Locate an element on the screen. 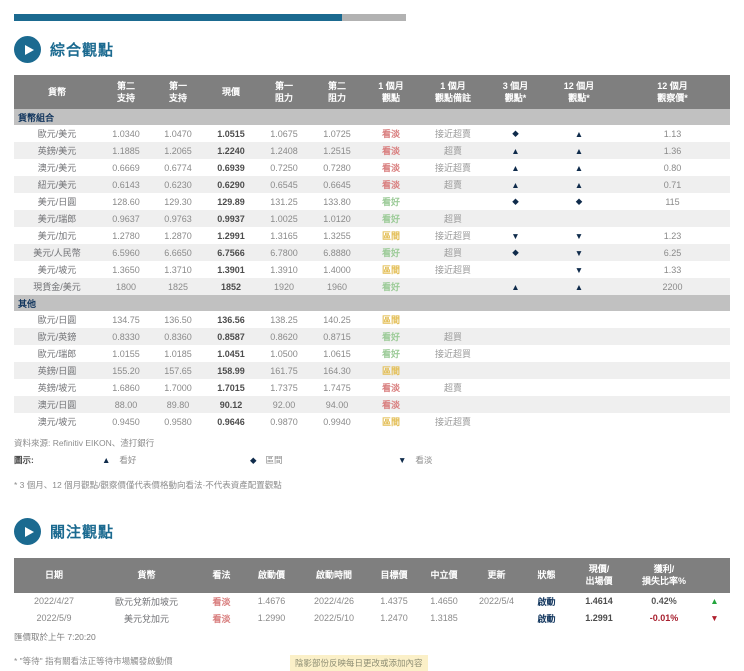 The height and width of the screenshot is (671, 744). column-header: 第一 阻力 is located at coordinates (284, 92).